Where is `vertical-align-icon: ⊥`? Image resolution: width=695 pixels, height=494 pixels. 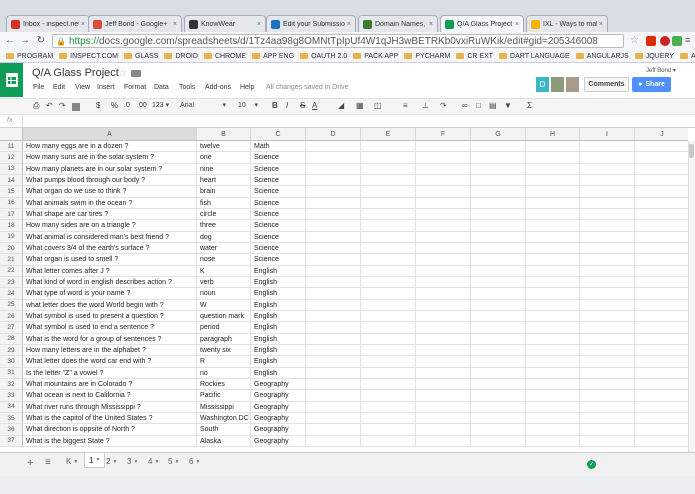
vertical-align-icon: ⊥ is located at coordinates (425, 106).